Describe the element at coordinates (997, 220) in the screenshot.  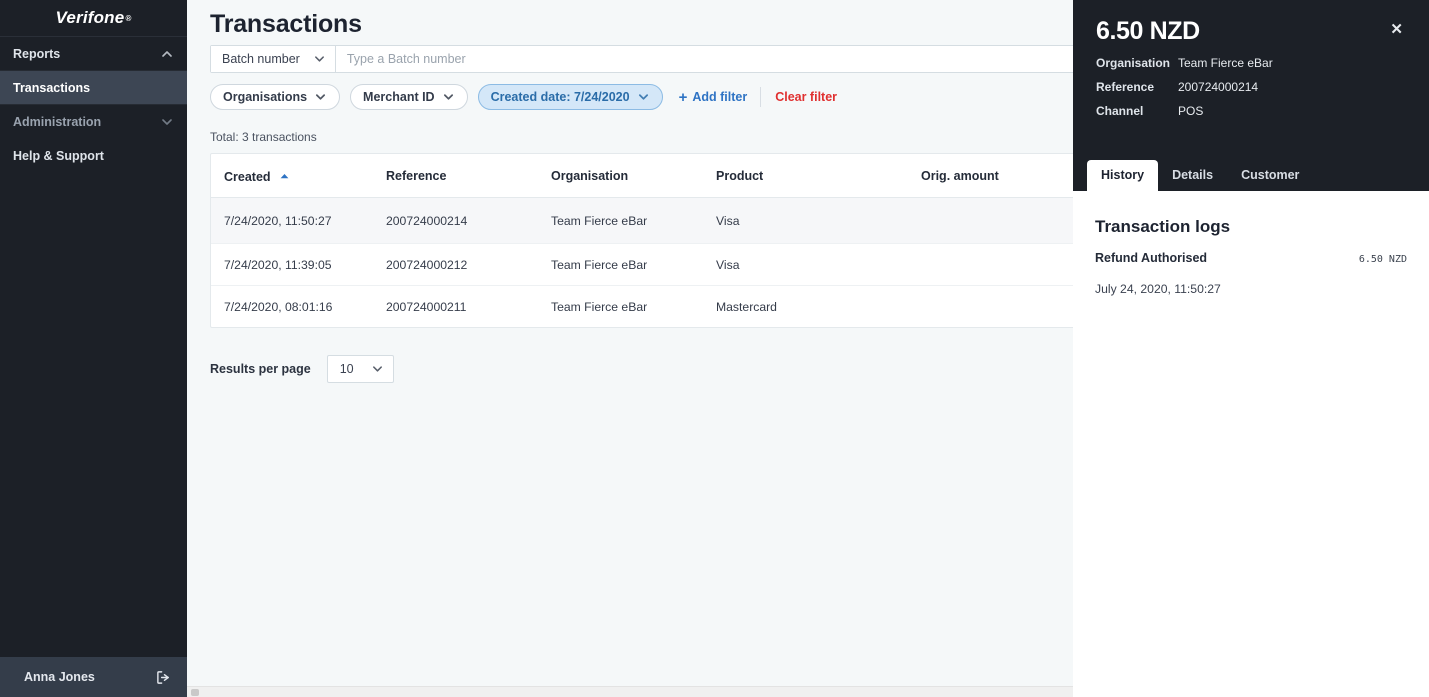
I see `cell-orig-amount: 6.50 NZD` at that location.